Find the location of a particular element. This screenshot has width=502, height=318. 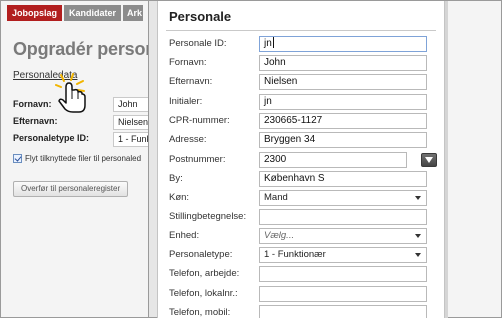

by-input: København S is located at coordinates (343, 179).